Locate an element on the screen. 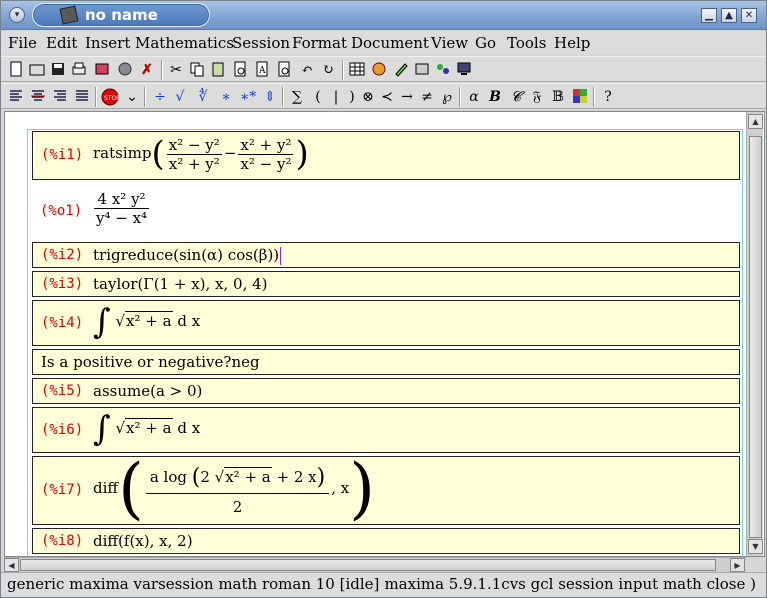 This screenshot has width=767, height=598. menu-go: Go is located at coordinates (485, 43).